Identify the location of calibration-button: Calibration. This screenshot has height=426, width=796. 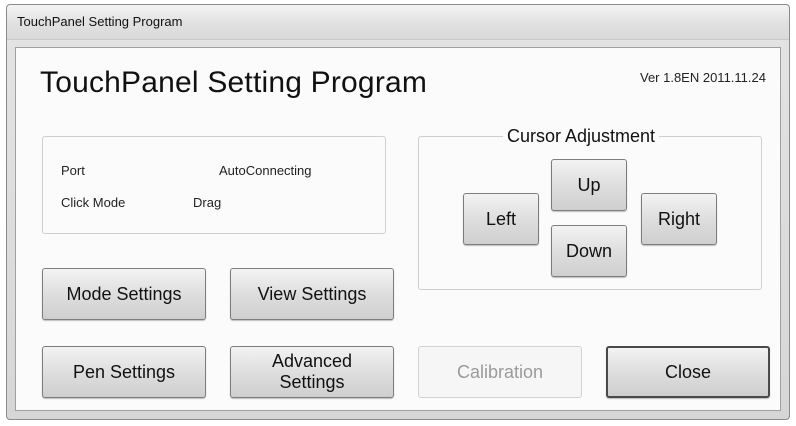
(500, 372).